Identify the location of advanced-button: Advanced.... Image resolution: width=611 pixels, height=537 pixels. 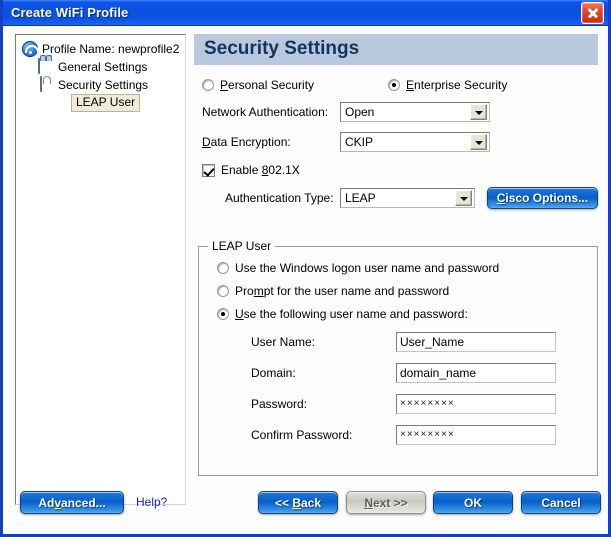
(72, 502).